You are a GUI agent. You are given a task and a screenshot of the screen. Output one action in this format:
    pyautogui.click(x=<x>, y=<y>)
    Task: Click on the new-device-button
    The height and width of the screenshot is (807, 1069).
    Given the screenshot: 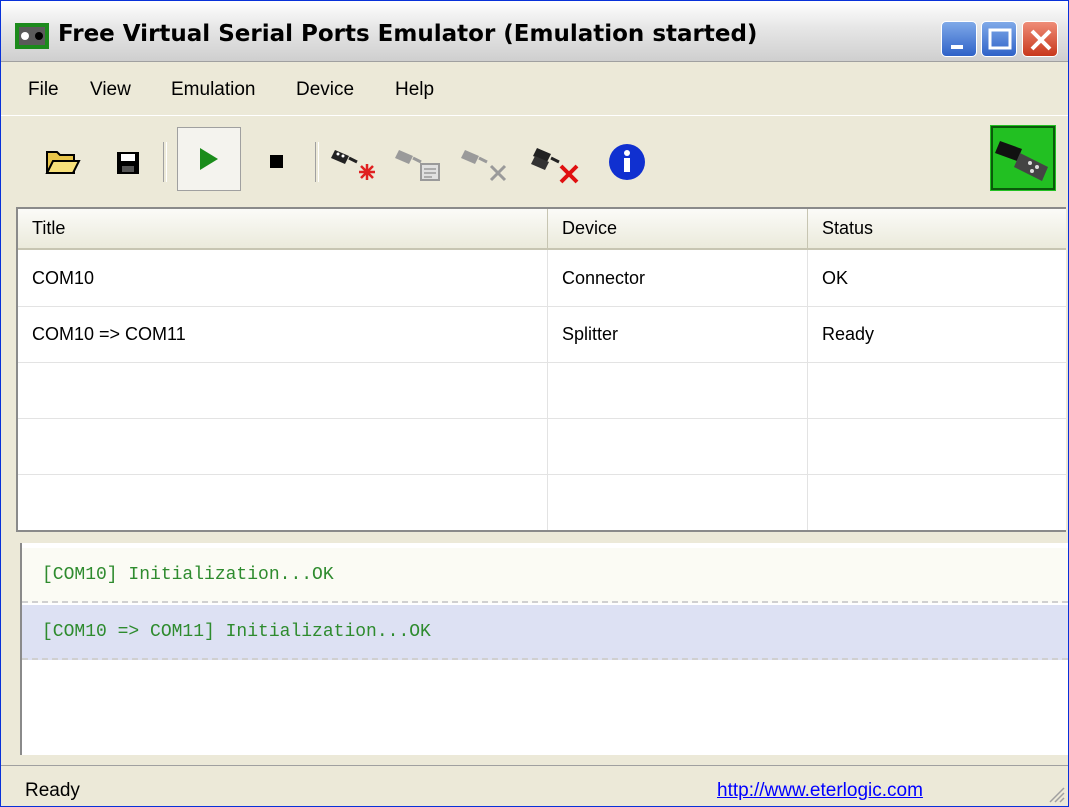 What is the action you would take?
    pyautogui.click(x=355, y=162)
    